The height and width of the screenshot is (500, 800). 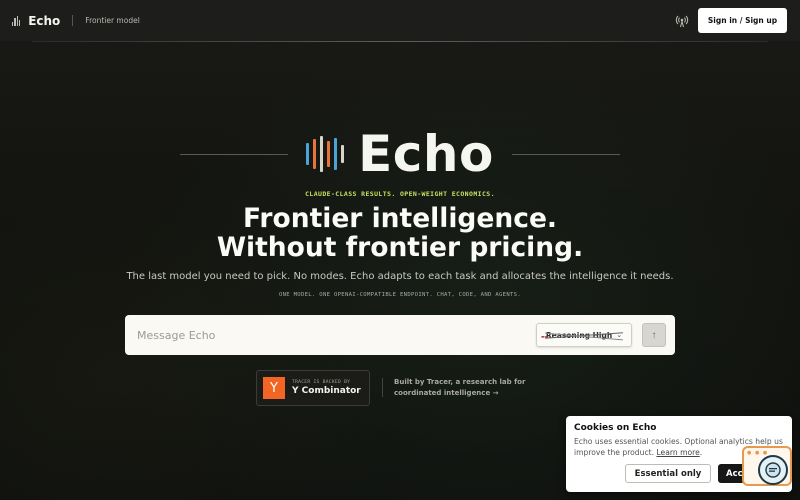 I want to click on message-composer: ▬▬ Reasoning High ⌄ ↑, so click(x=400, y=335).